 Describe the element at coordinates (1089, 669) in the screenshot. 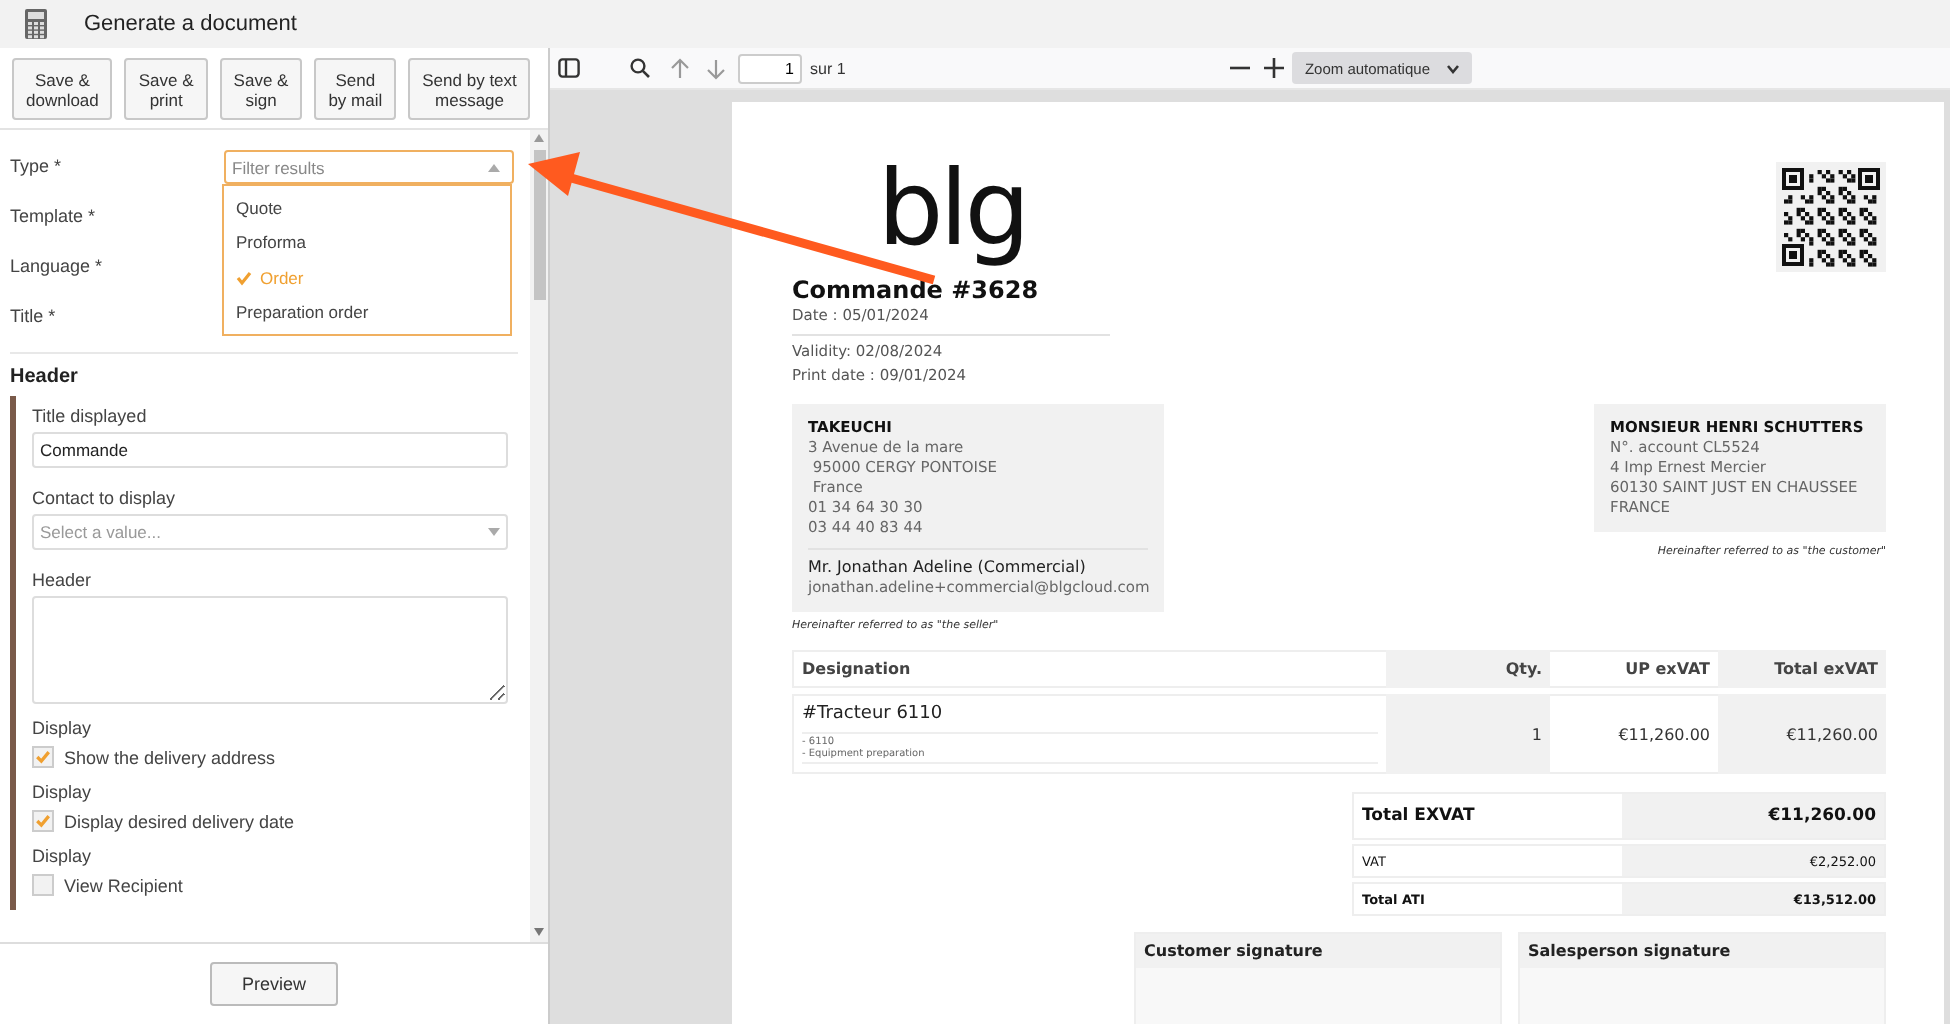

I see `column-header: Designation` at that location.